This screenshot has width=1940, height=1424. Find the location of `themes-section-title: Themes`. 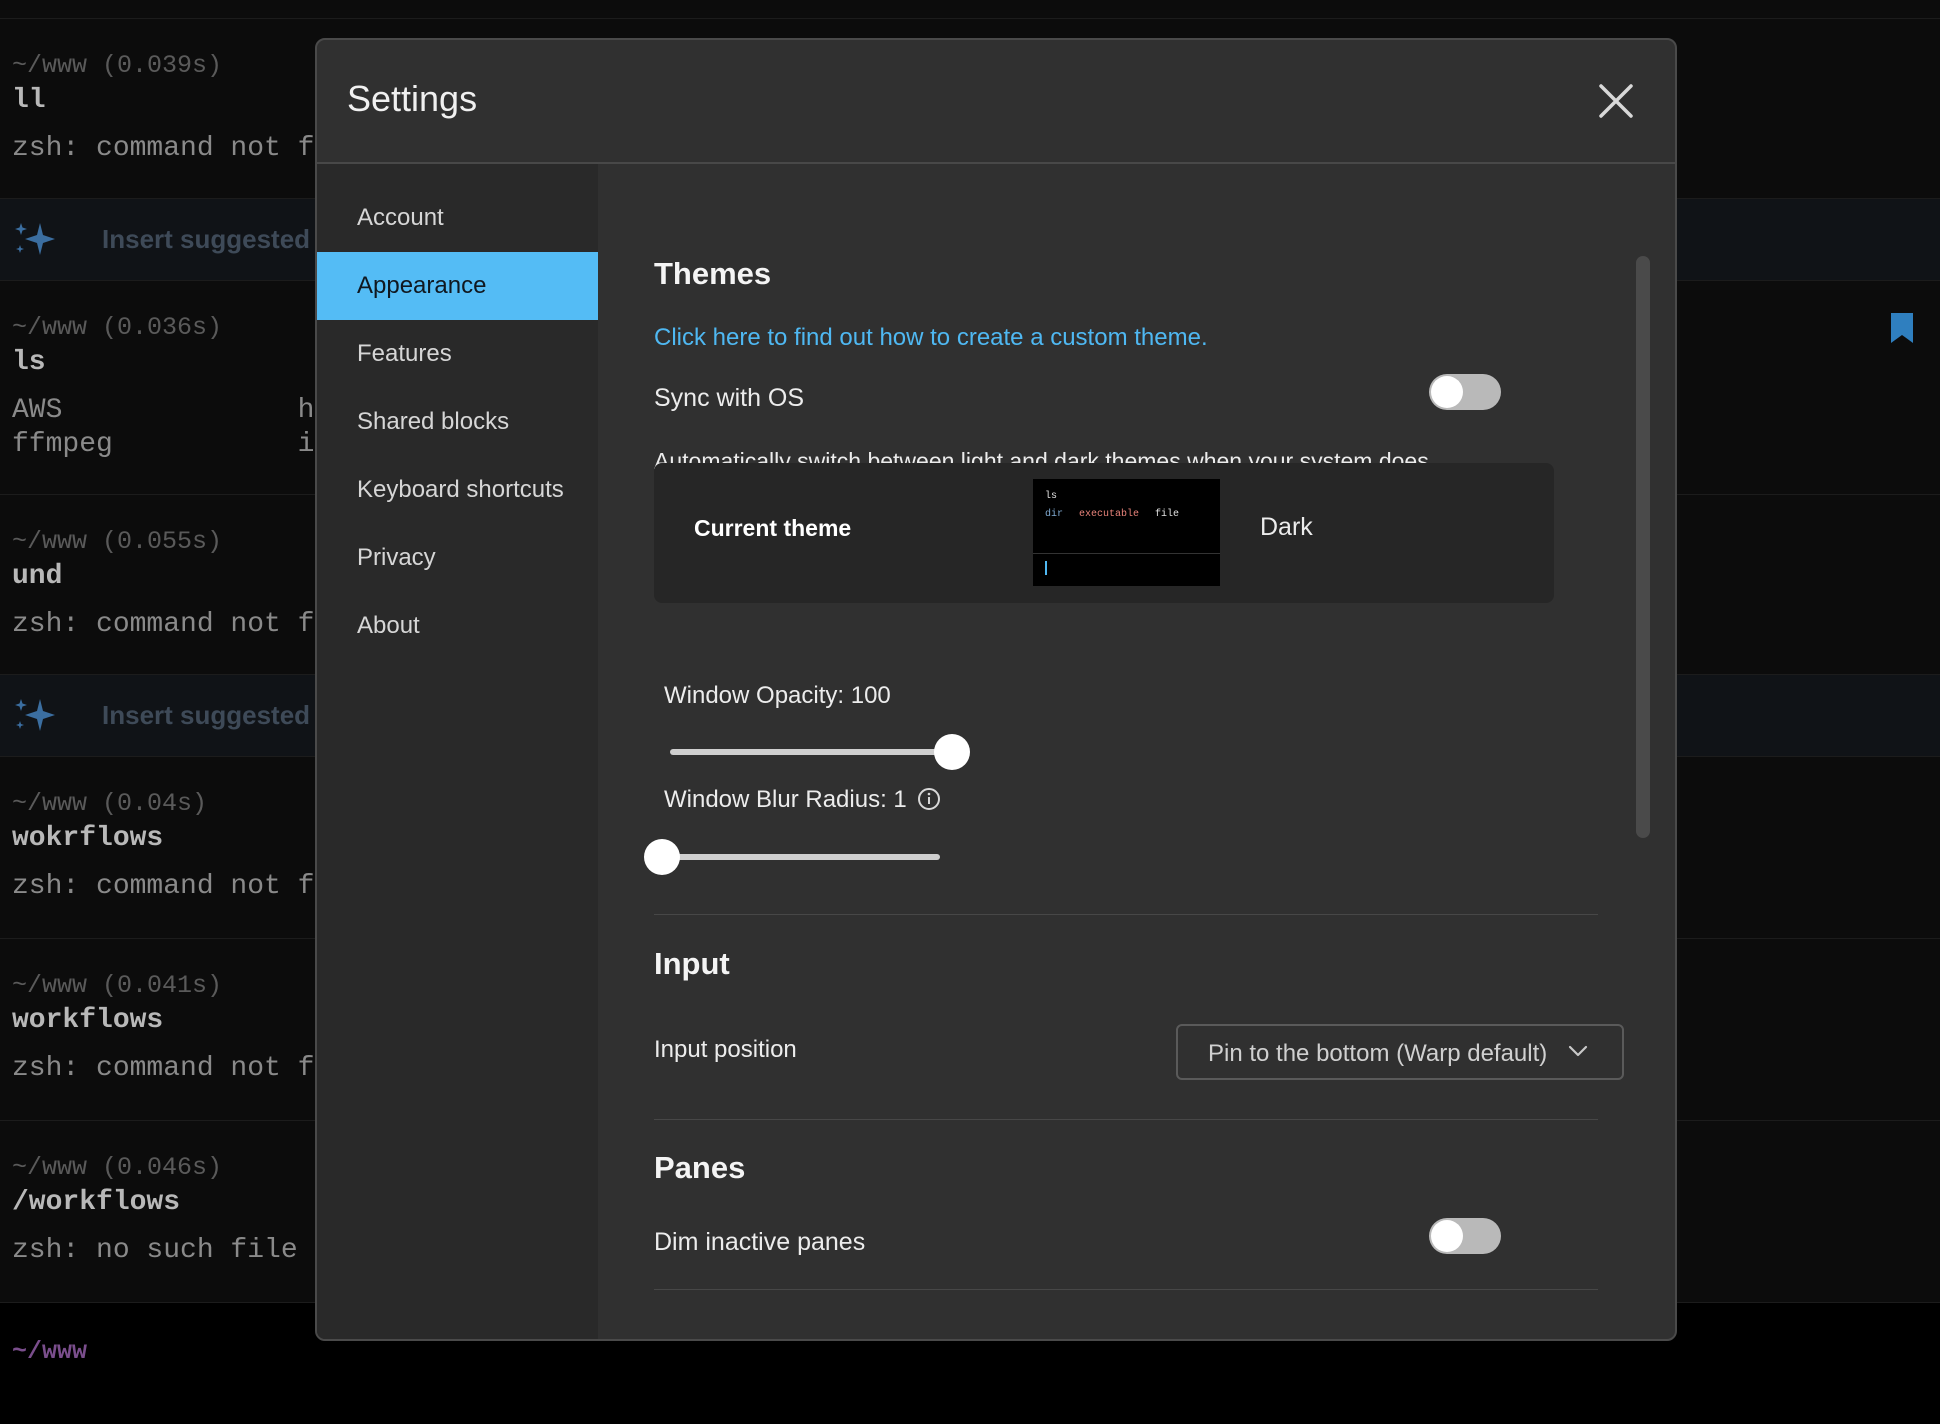

themes-section-title: Themes is located at coordinates (713, 273).